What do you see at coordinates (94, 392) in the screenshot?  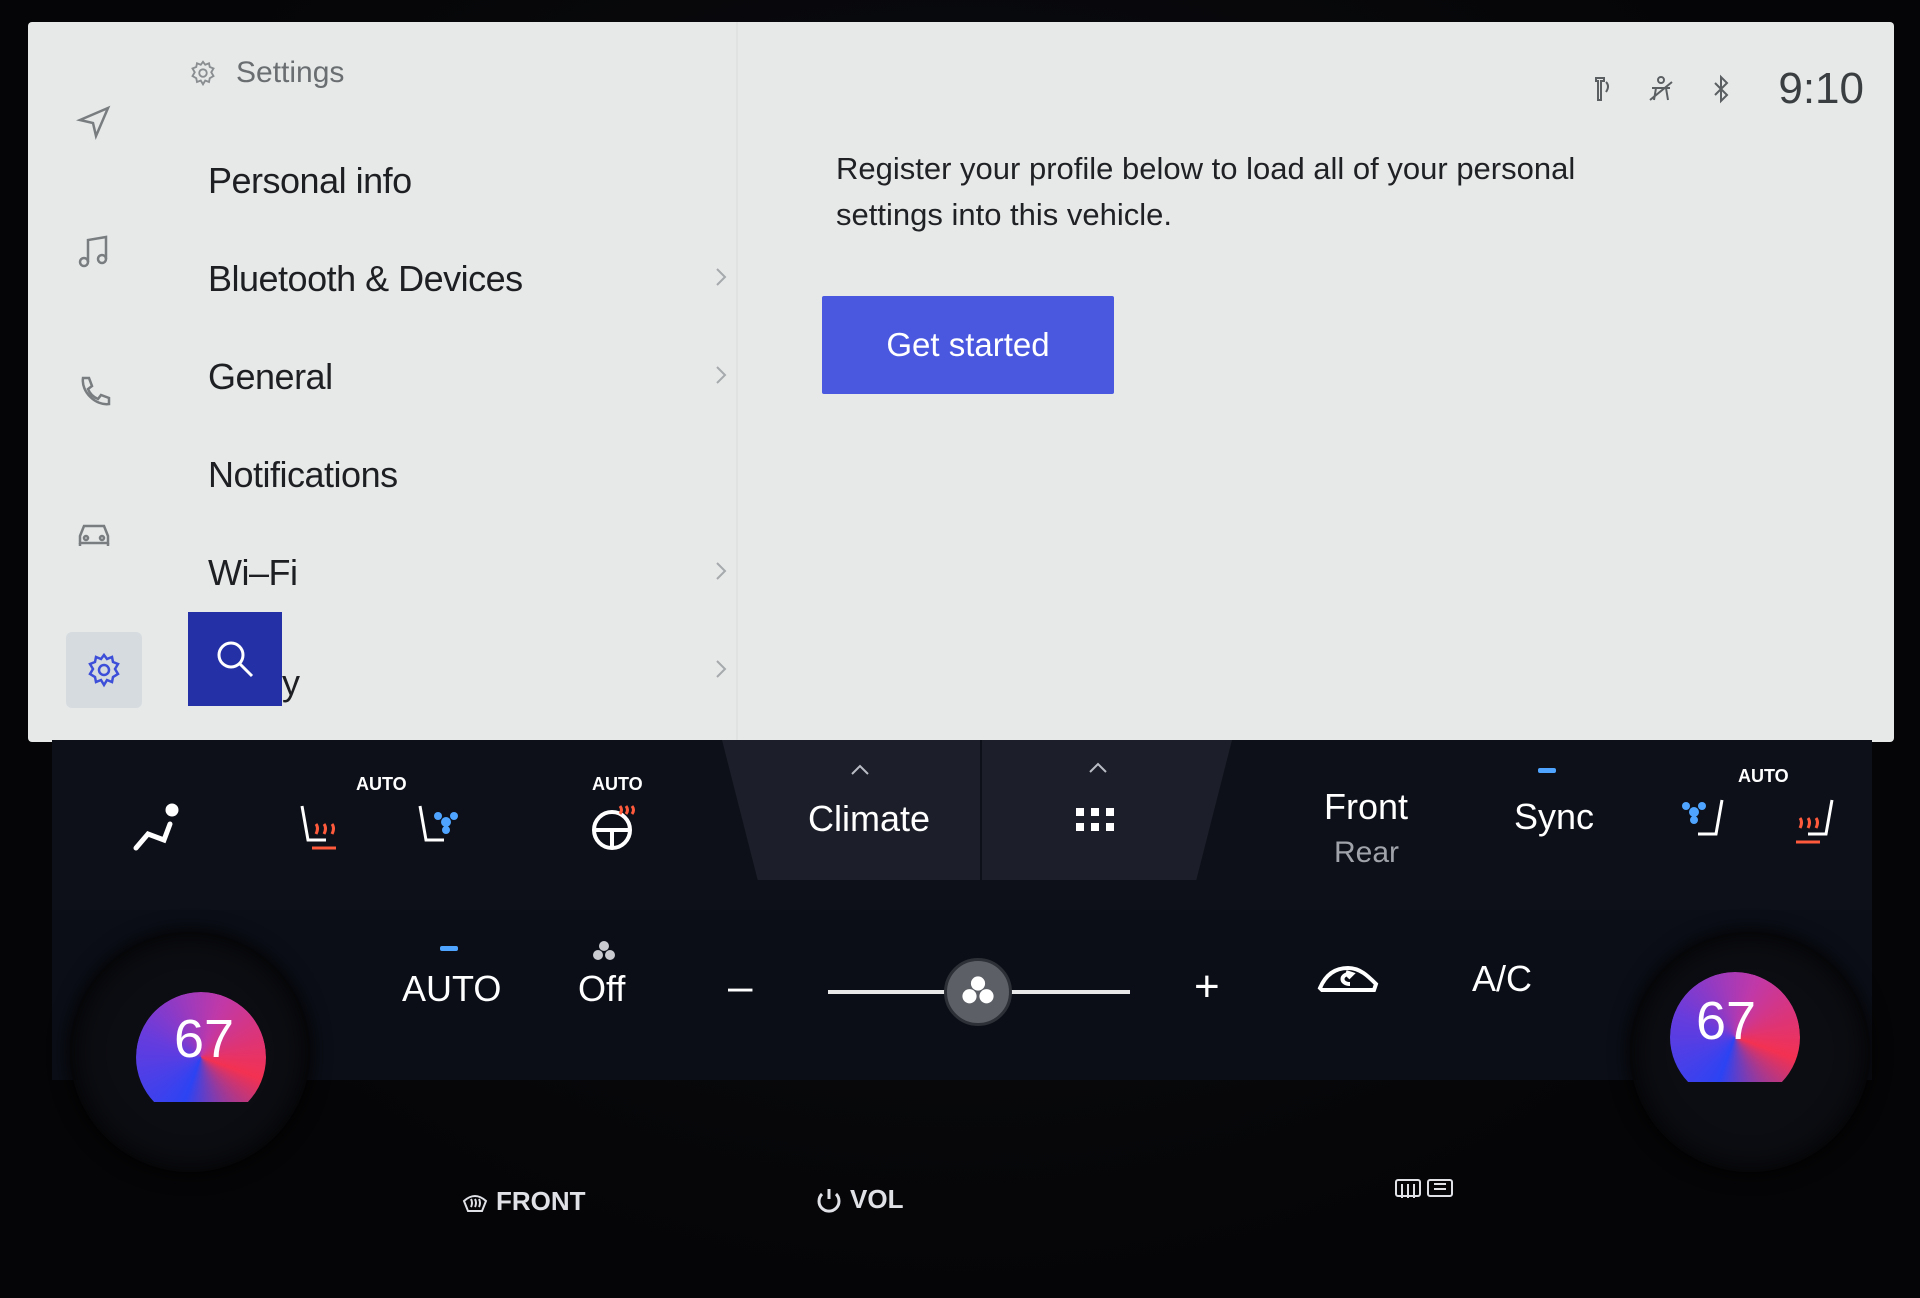 I see `phone-icon` at bounding box center [94, 392].